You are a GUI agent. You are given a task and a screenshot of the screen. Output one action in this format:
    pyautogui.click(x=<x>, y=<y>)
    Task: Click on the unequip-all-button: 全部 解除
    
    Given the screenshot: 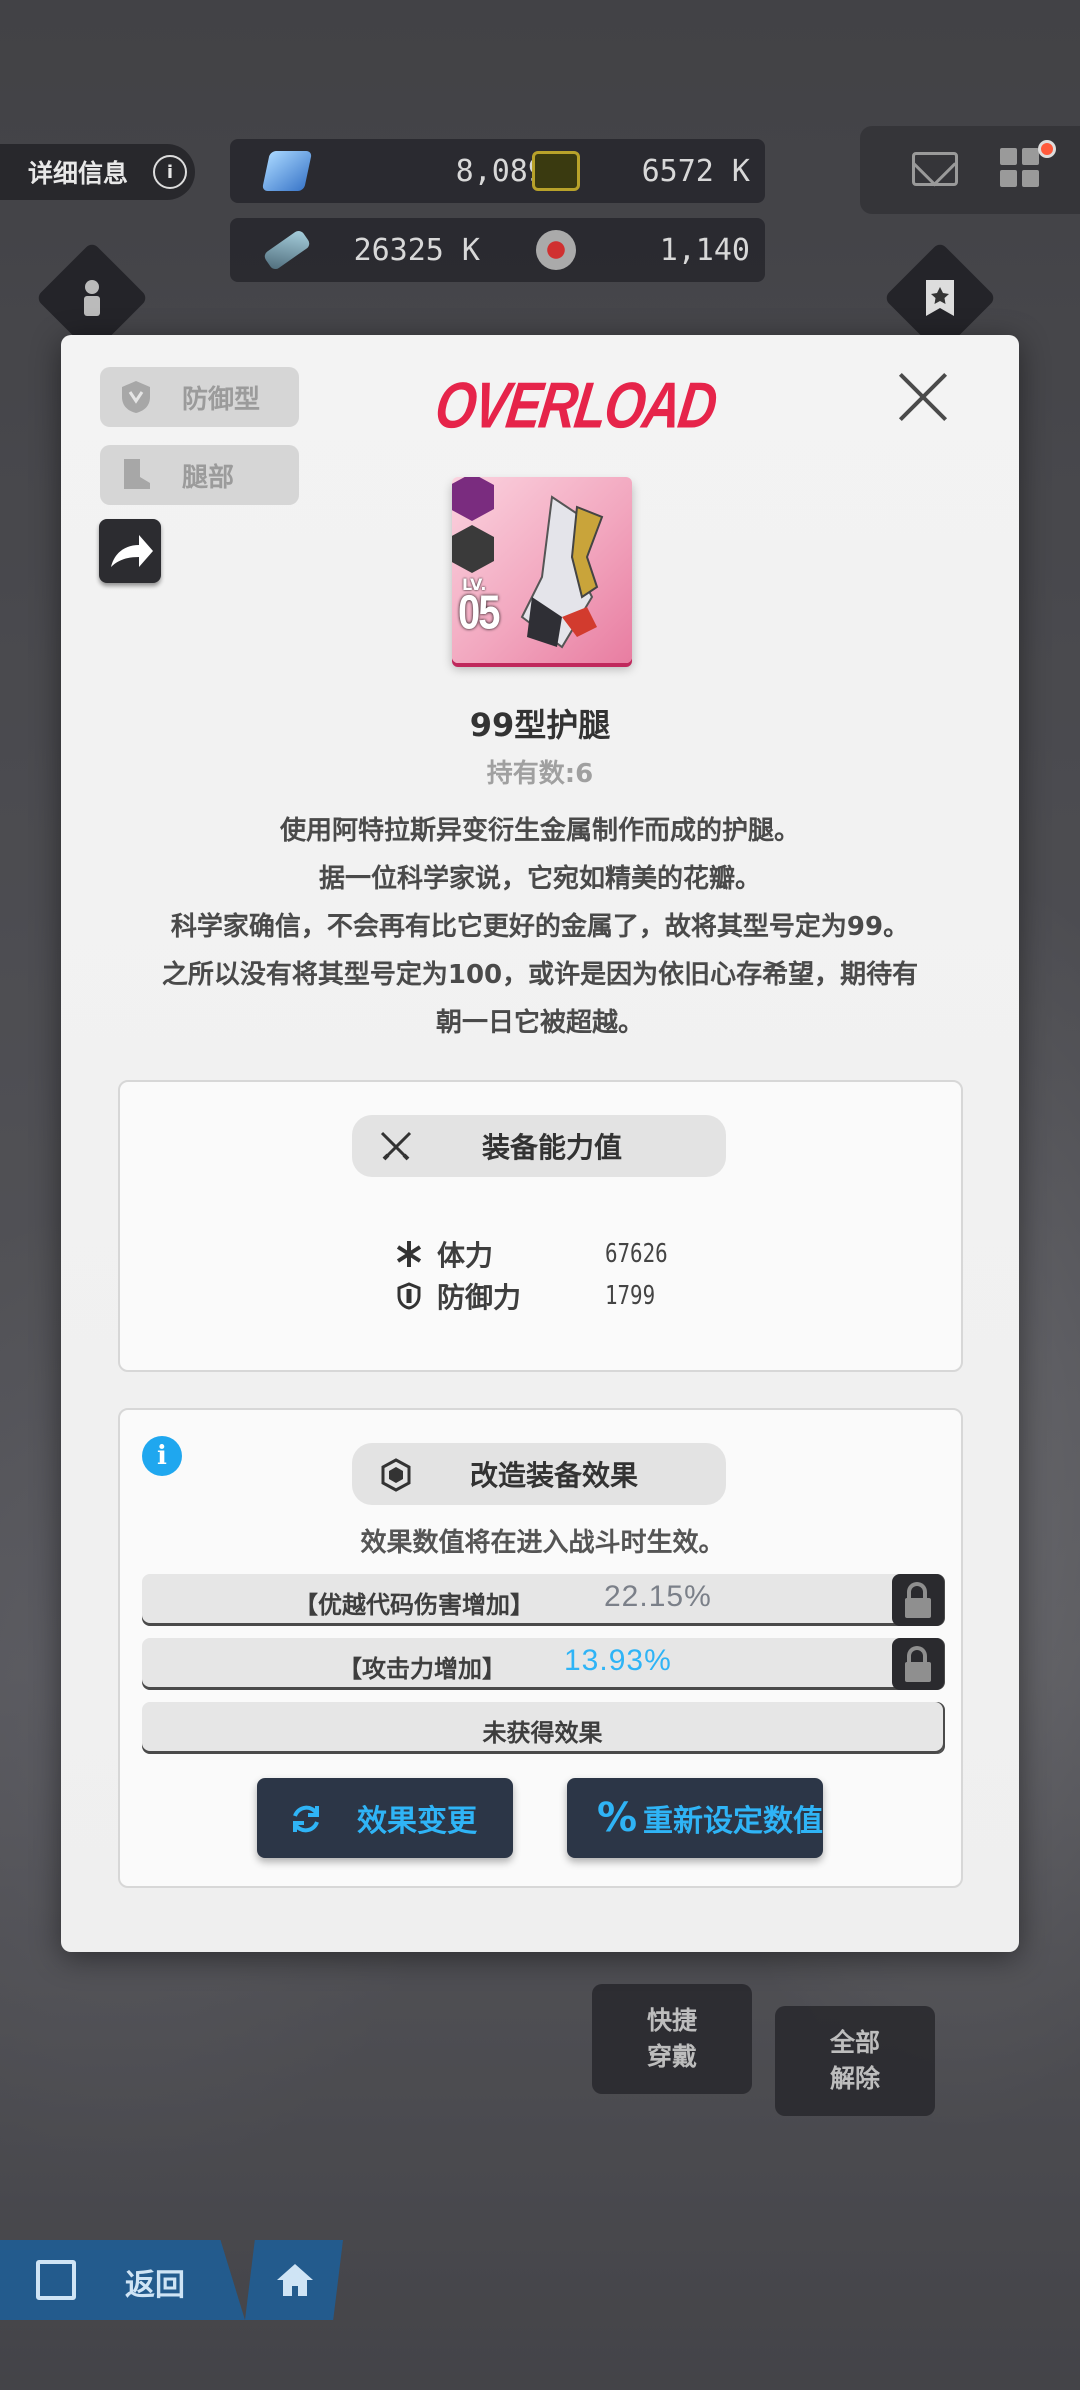 What is the action you would take?
    pyautogui.click(x=855, y=2061)
    